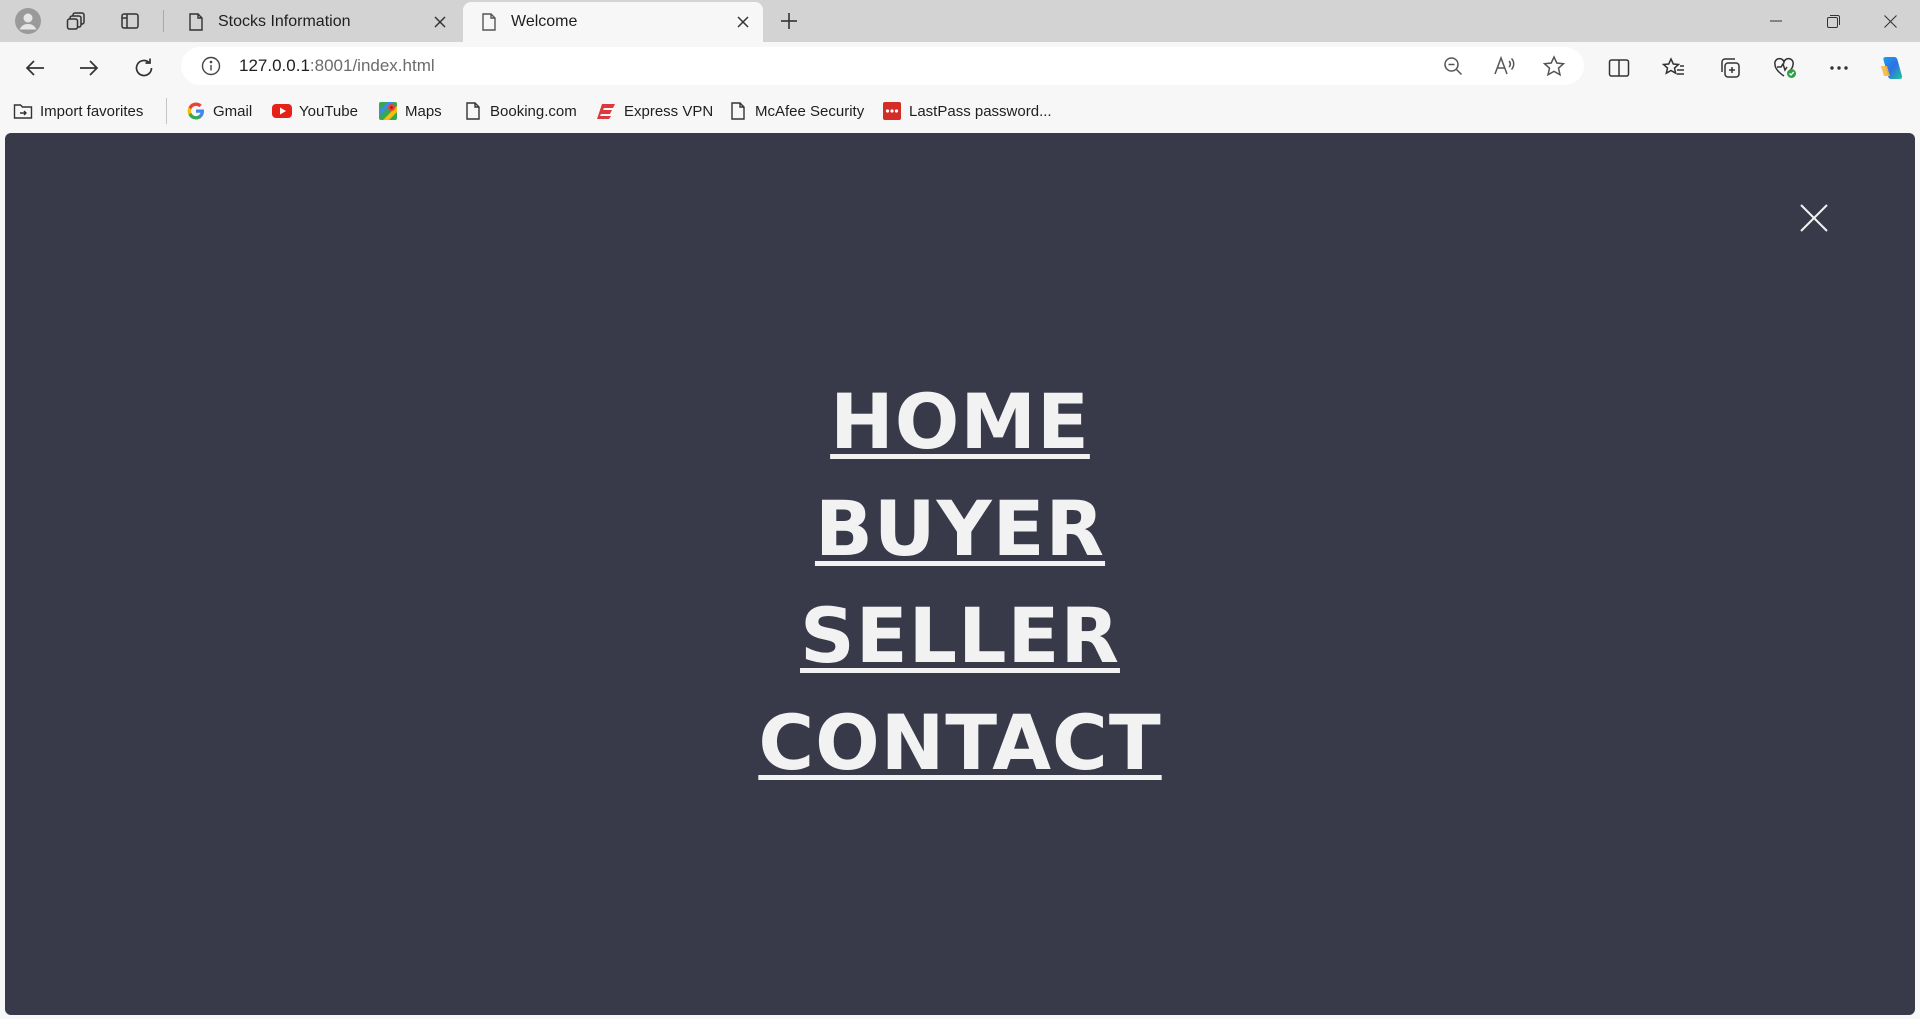  Describe the element at coordinates (544, 21) in the screenshot. I see `tab-label: Welcome` at that location.